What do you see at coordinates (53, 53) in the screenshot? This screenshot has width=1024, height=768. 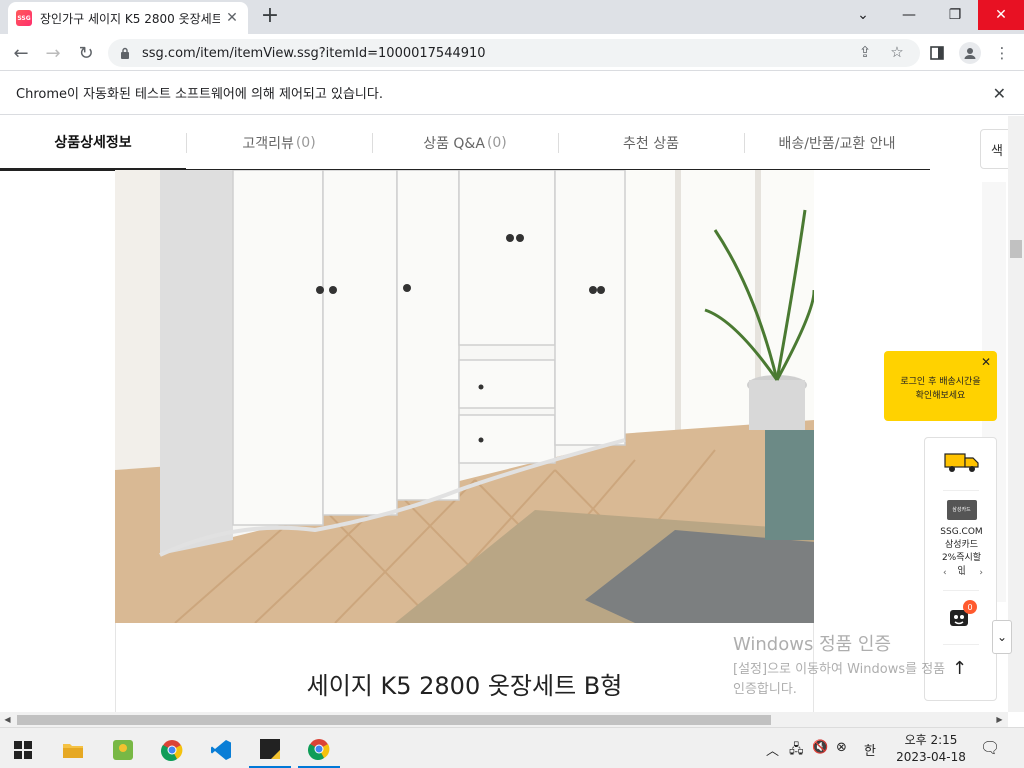 I see `forward-arrow-icon: →` at bounding box center [53, 53].